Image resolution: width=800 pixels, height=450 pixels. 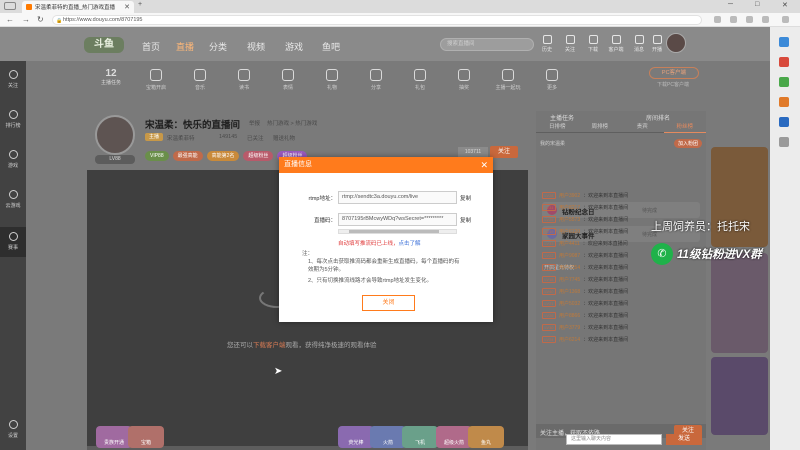 I want to click on gift-item: 鱼丸, so click(x=486, y=437).